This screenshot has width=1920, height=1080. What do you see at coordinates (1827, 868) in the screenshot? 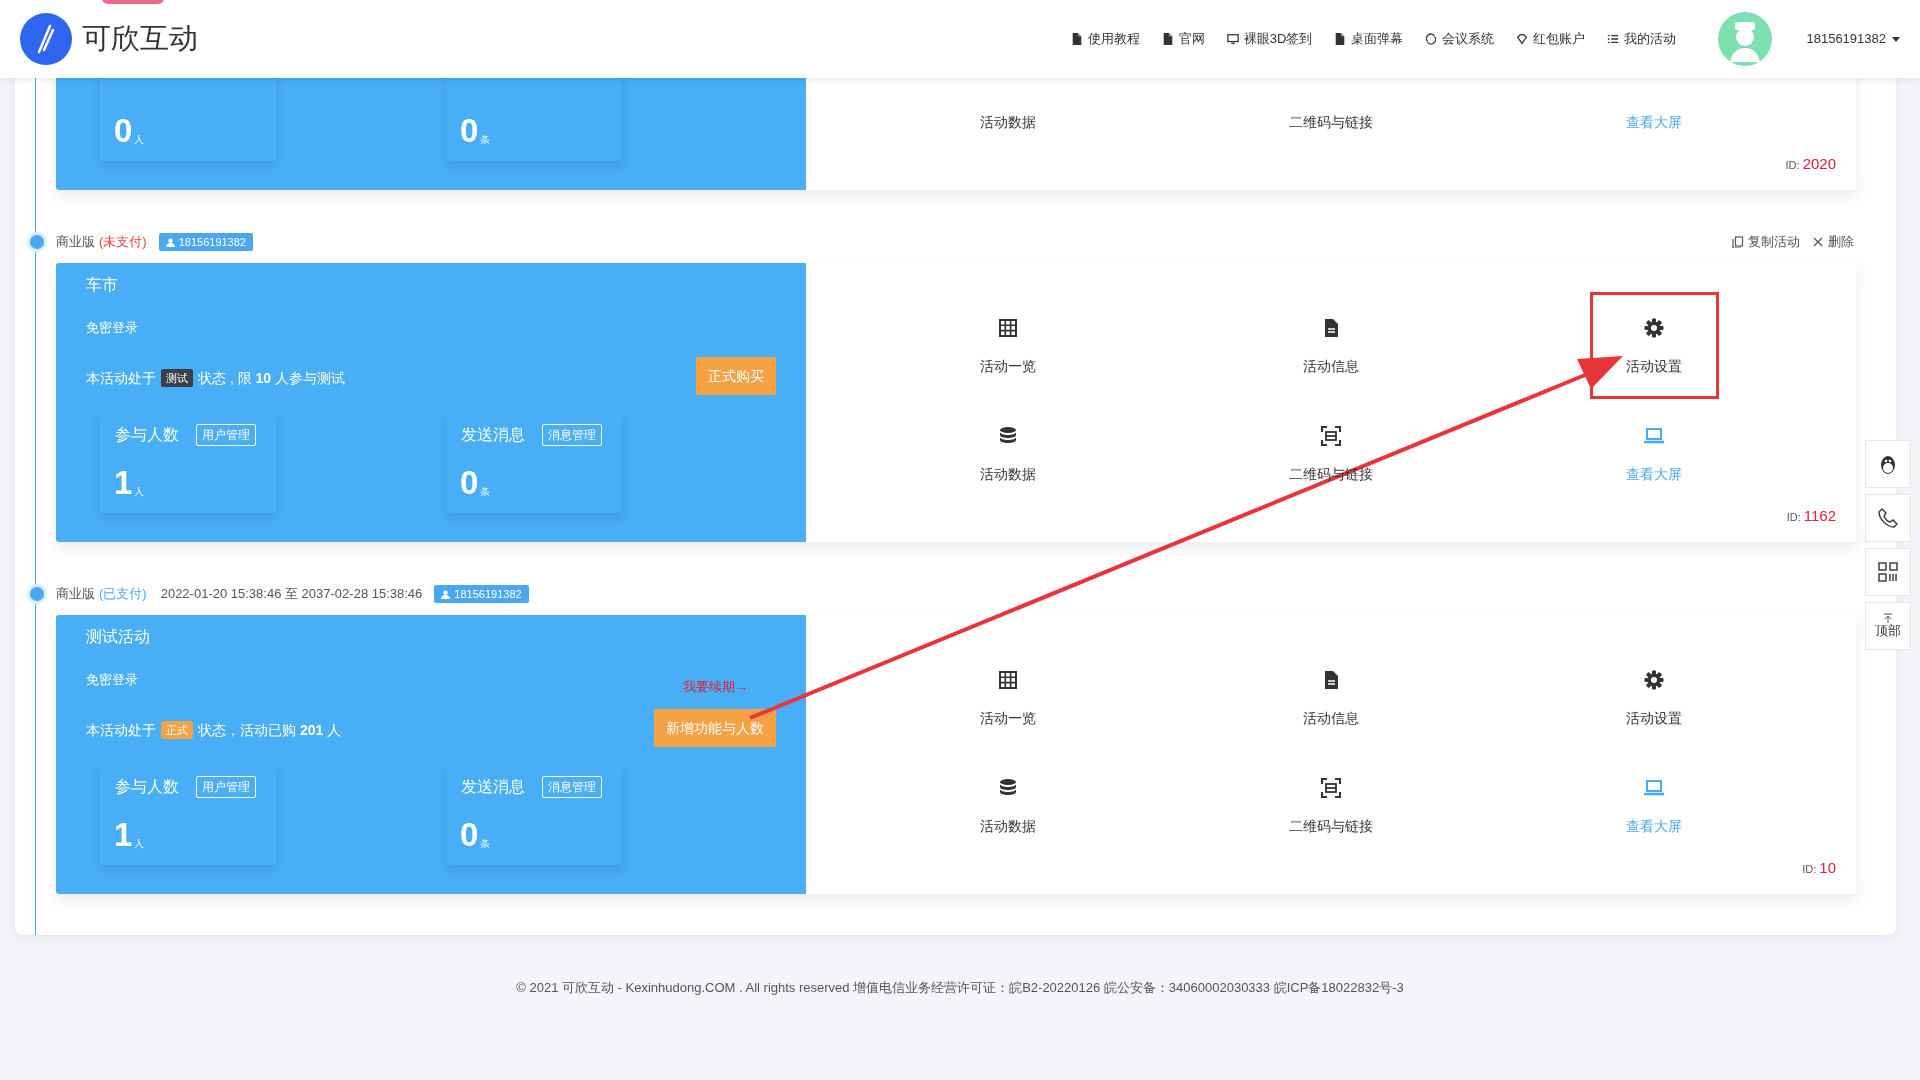
I see `id-value: 10` at bounding box center [1827, 868].